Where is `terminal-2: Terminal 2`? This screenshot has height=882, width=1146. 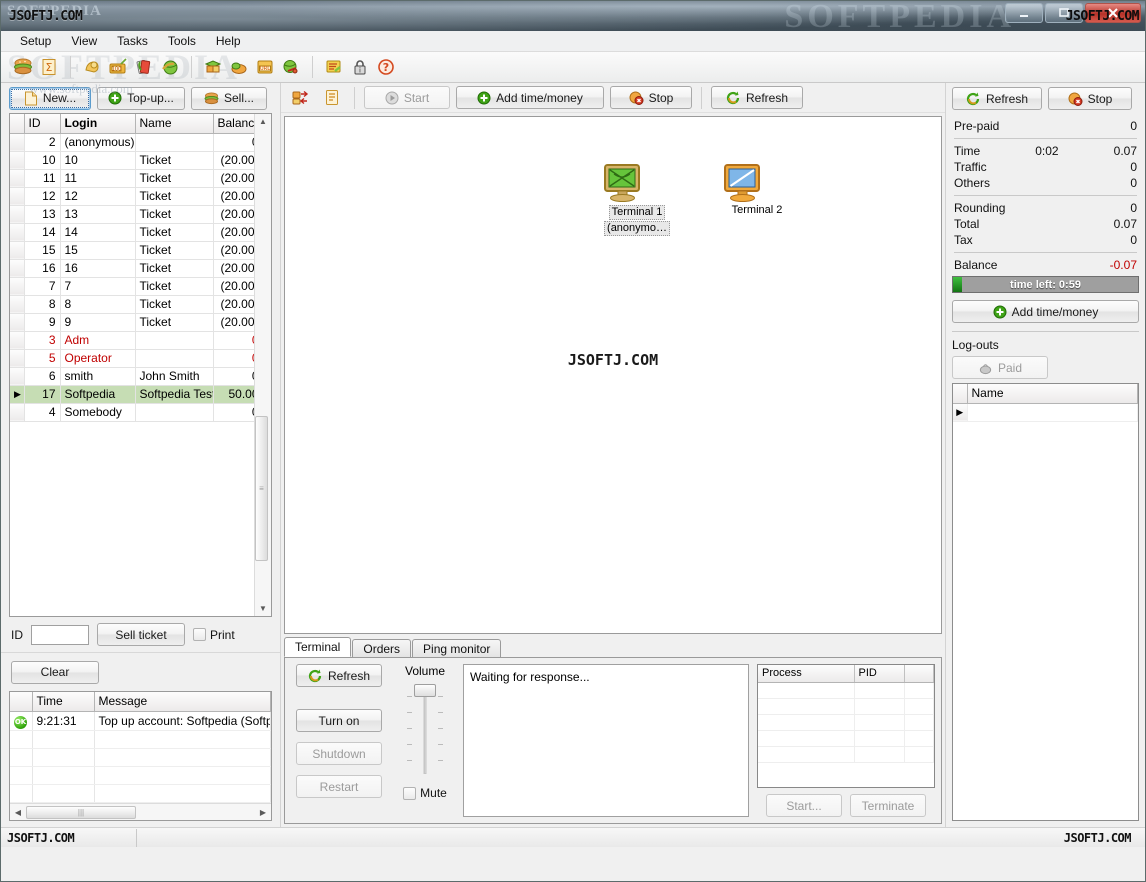
terminal-2: Terminal 2 is located at coordinates (757, 189).